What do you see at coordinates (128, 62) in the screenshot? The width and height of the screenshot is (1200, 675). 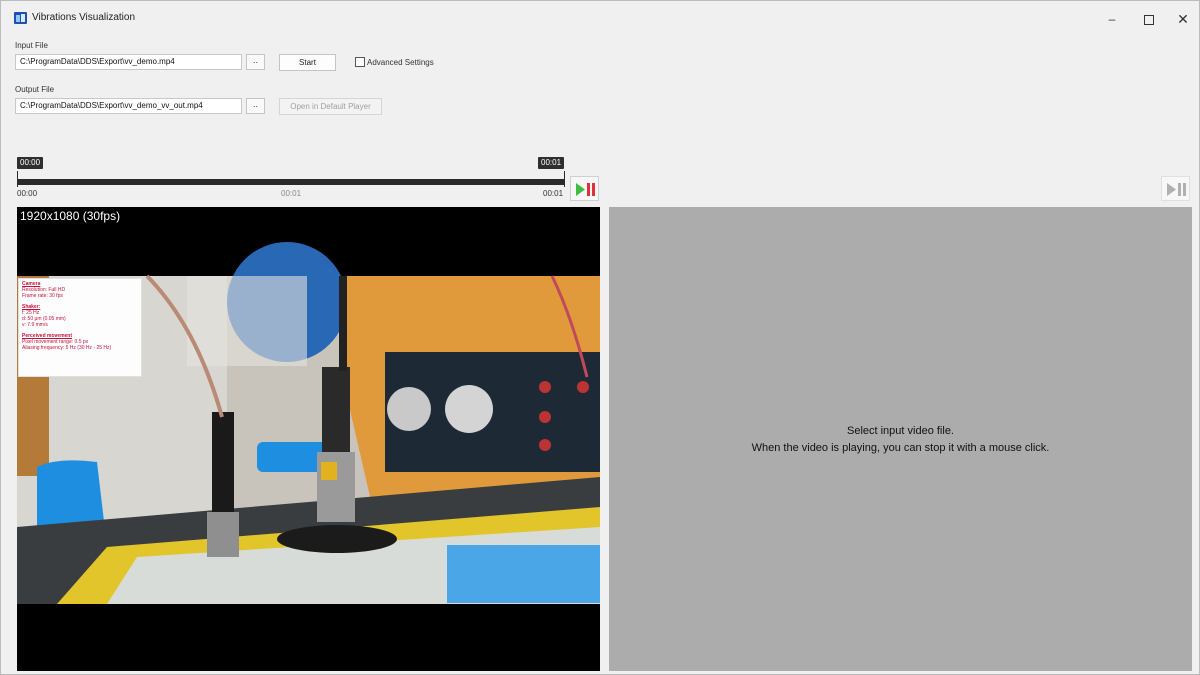 I see `input-file-field: C:\ProgramData\DDS\Export\vv_demo.mp4` at bounding box center [128, 62].